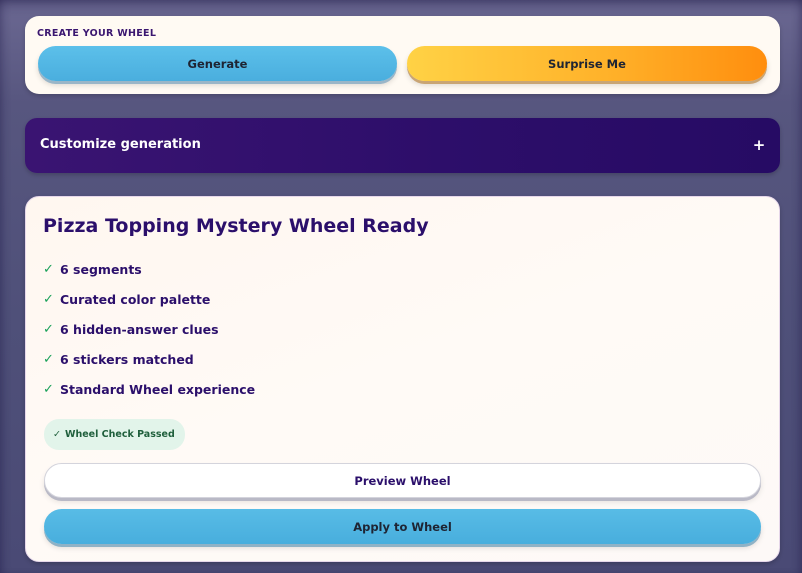 The height and width of the screenshot is (573, 802). Describe the element at coordinates (139, 329) in the screenshot. I see `feature-label: 6 hidden-answer clues` at that location.